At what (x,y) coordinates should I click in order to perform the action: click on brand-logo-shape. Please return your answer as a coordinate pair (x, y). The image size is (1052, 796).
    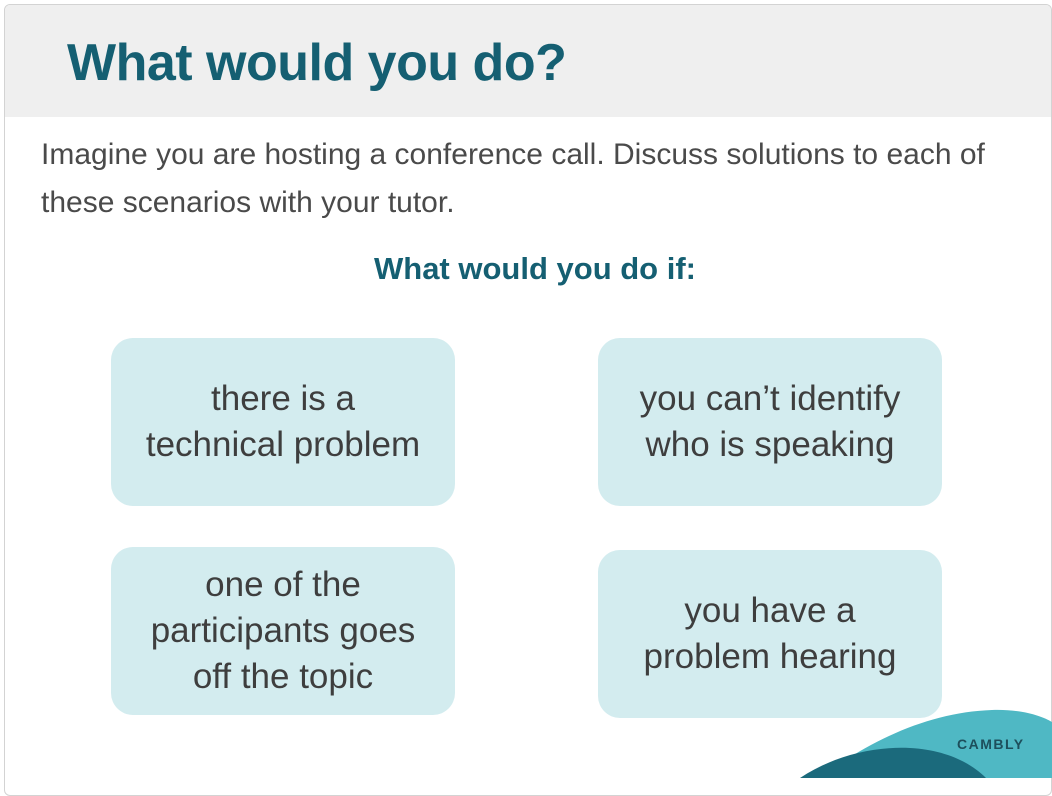
    Looking at the image, I should click on (926, 743).